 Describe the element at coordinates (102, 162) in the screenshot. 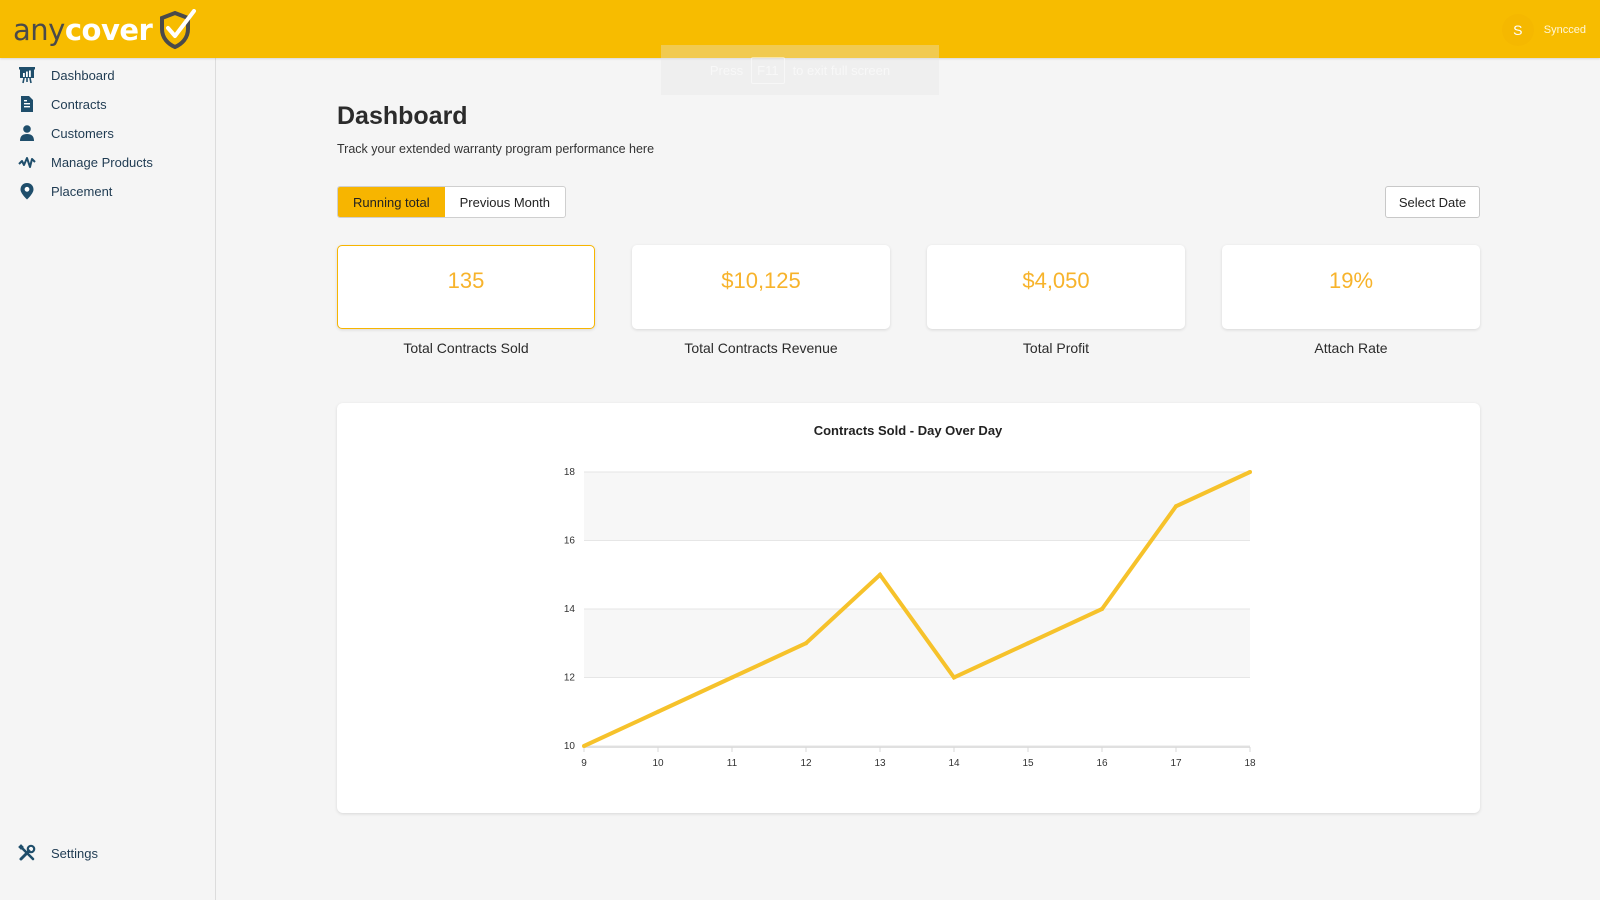

I see `sidebar-item-label: Manage Products` at that location.